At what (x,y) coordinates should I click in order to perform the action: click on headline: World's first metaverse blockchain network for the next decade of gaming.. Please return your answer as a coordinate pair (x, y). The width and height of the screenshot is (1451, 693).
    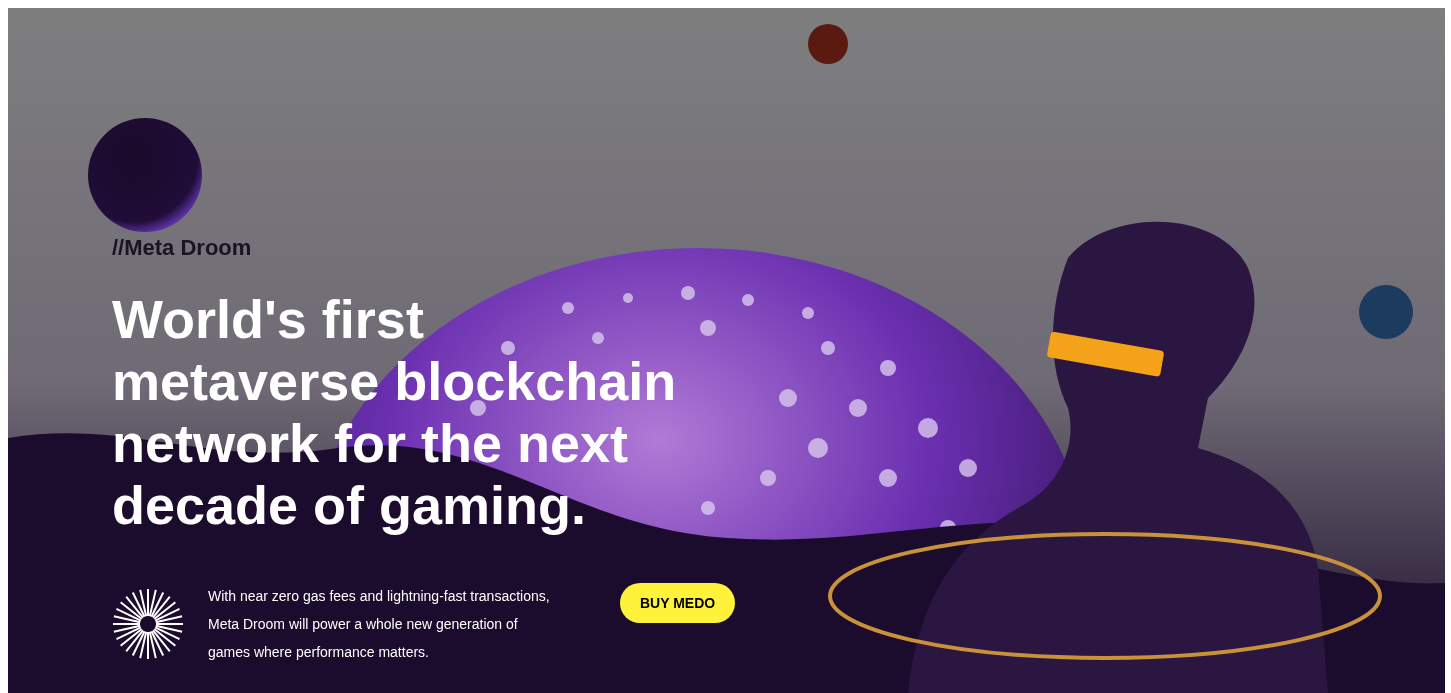
    Looking at the image, I should click on (394, 412).